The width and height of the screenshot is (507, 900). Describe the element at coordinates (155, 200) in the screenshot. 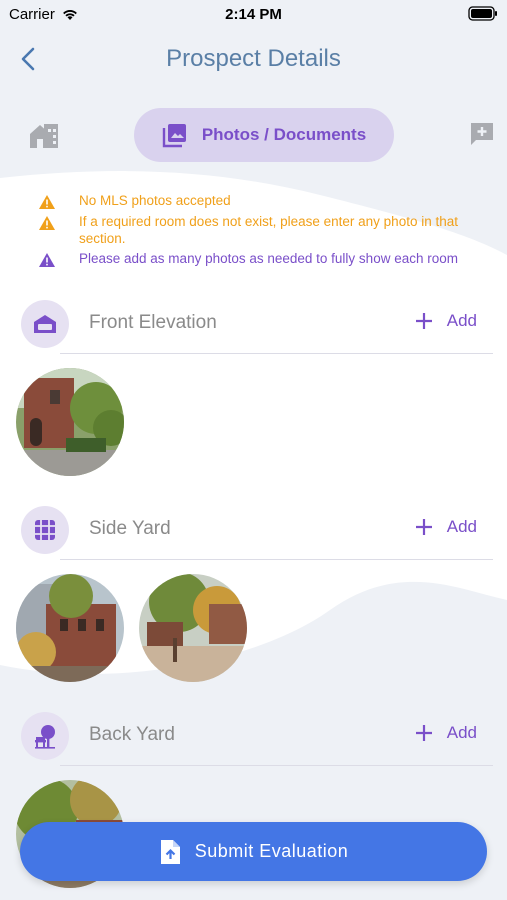

I see `notice-text: No MLS photos accepted` at that location.